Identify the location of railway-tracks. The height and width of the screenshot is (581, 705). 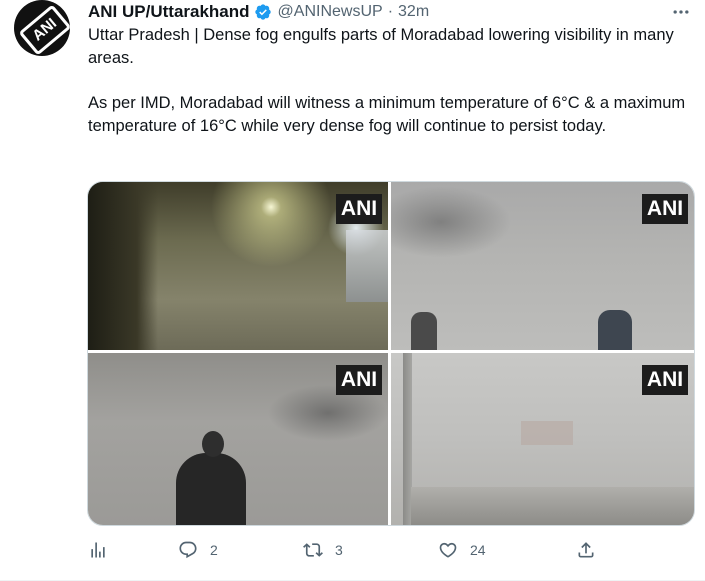
(552, 506).